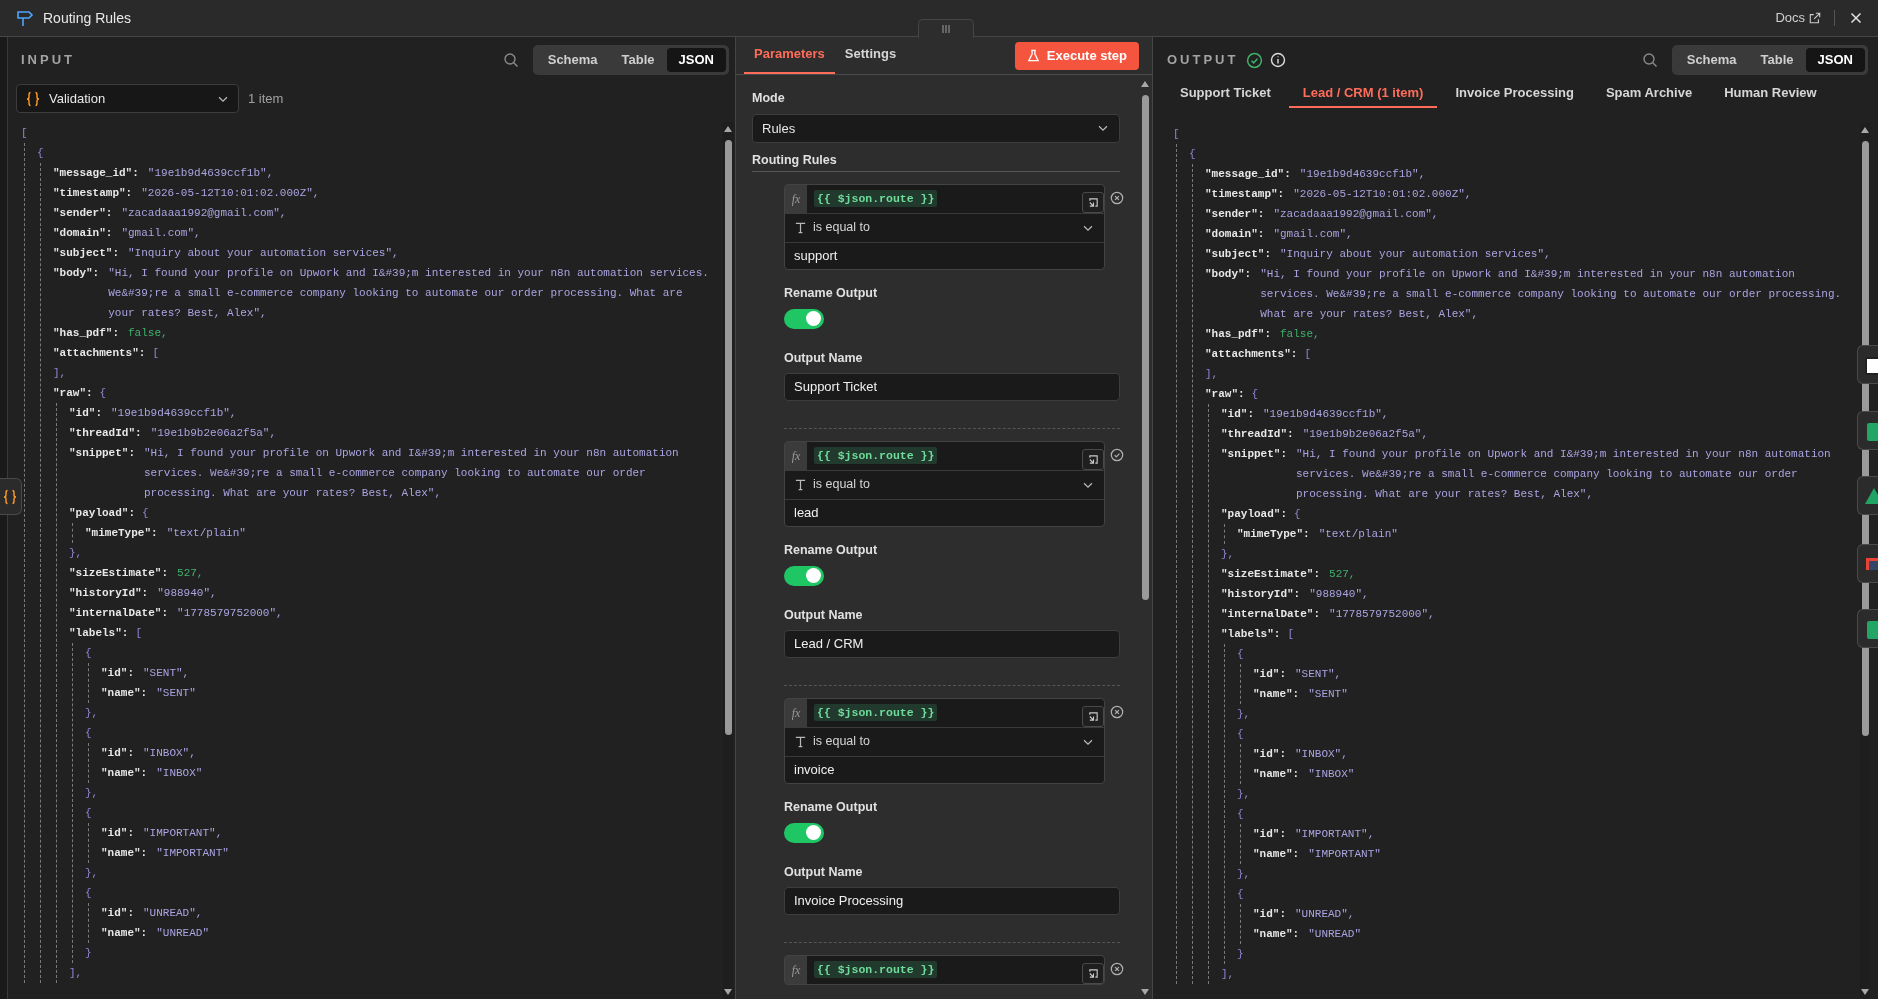 The image size is (1878, 999). Describe the element at coordinates (264, 253) in the screenshot. I see `json-value: "Inquiry about your automation services",` at that location.